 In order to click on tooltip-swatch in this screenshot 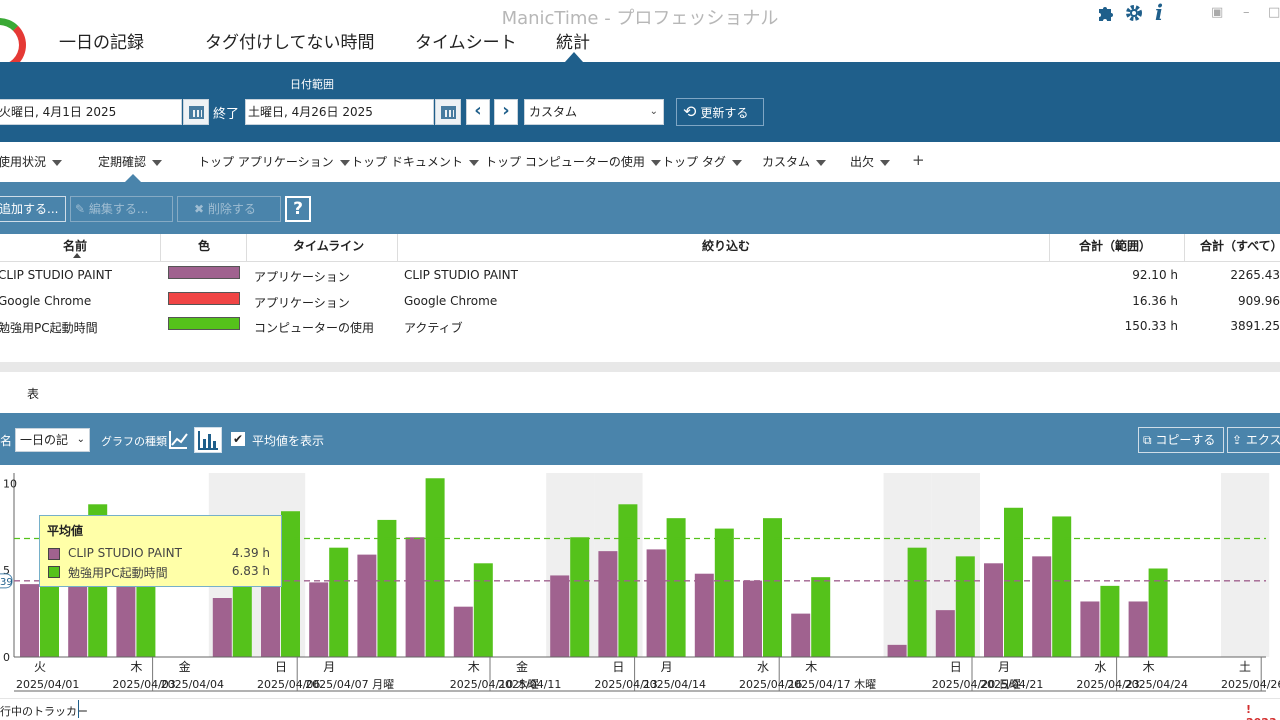, I will do `click(54, 554)`.